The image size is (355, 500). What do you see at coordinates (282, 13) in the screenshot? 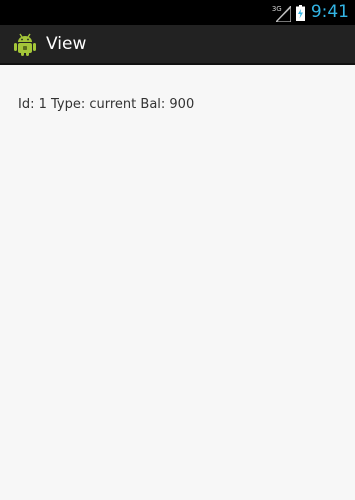
I see `signal-indicator: 3G` at bounding box center [282, 13].